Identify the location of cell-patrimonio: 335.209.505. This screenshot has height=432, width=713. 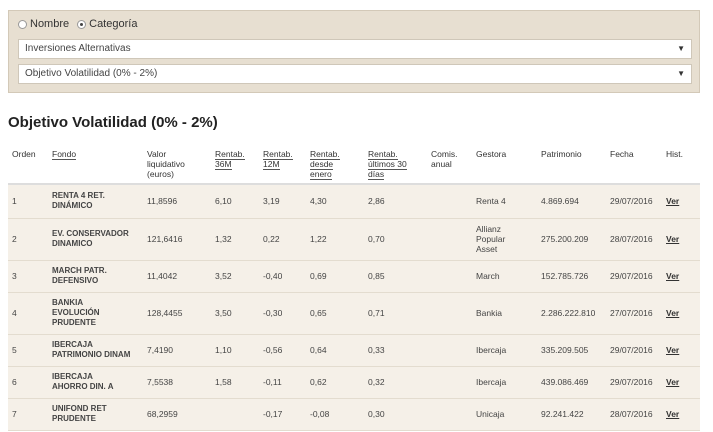
(571, 350).